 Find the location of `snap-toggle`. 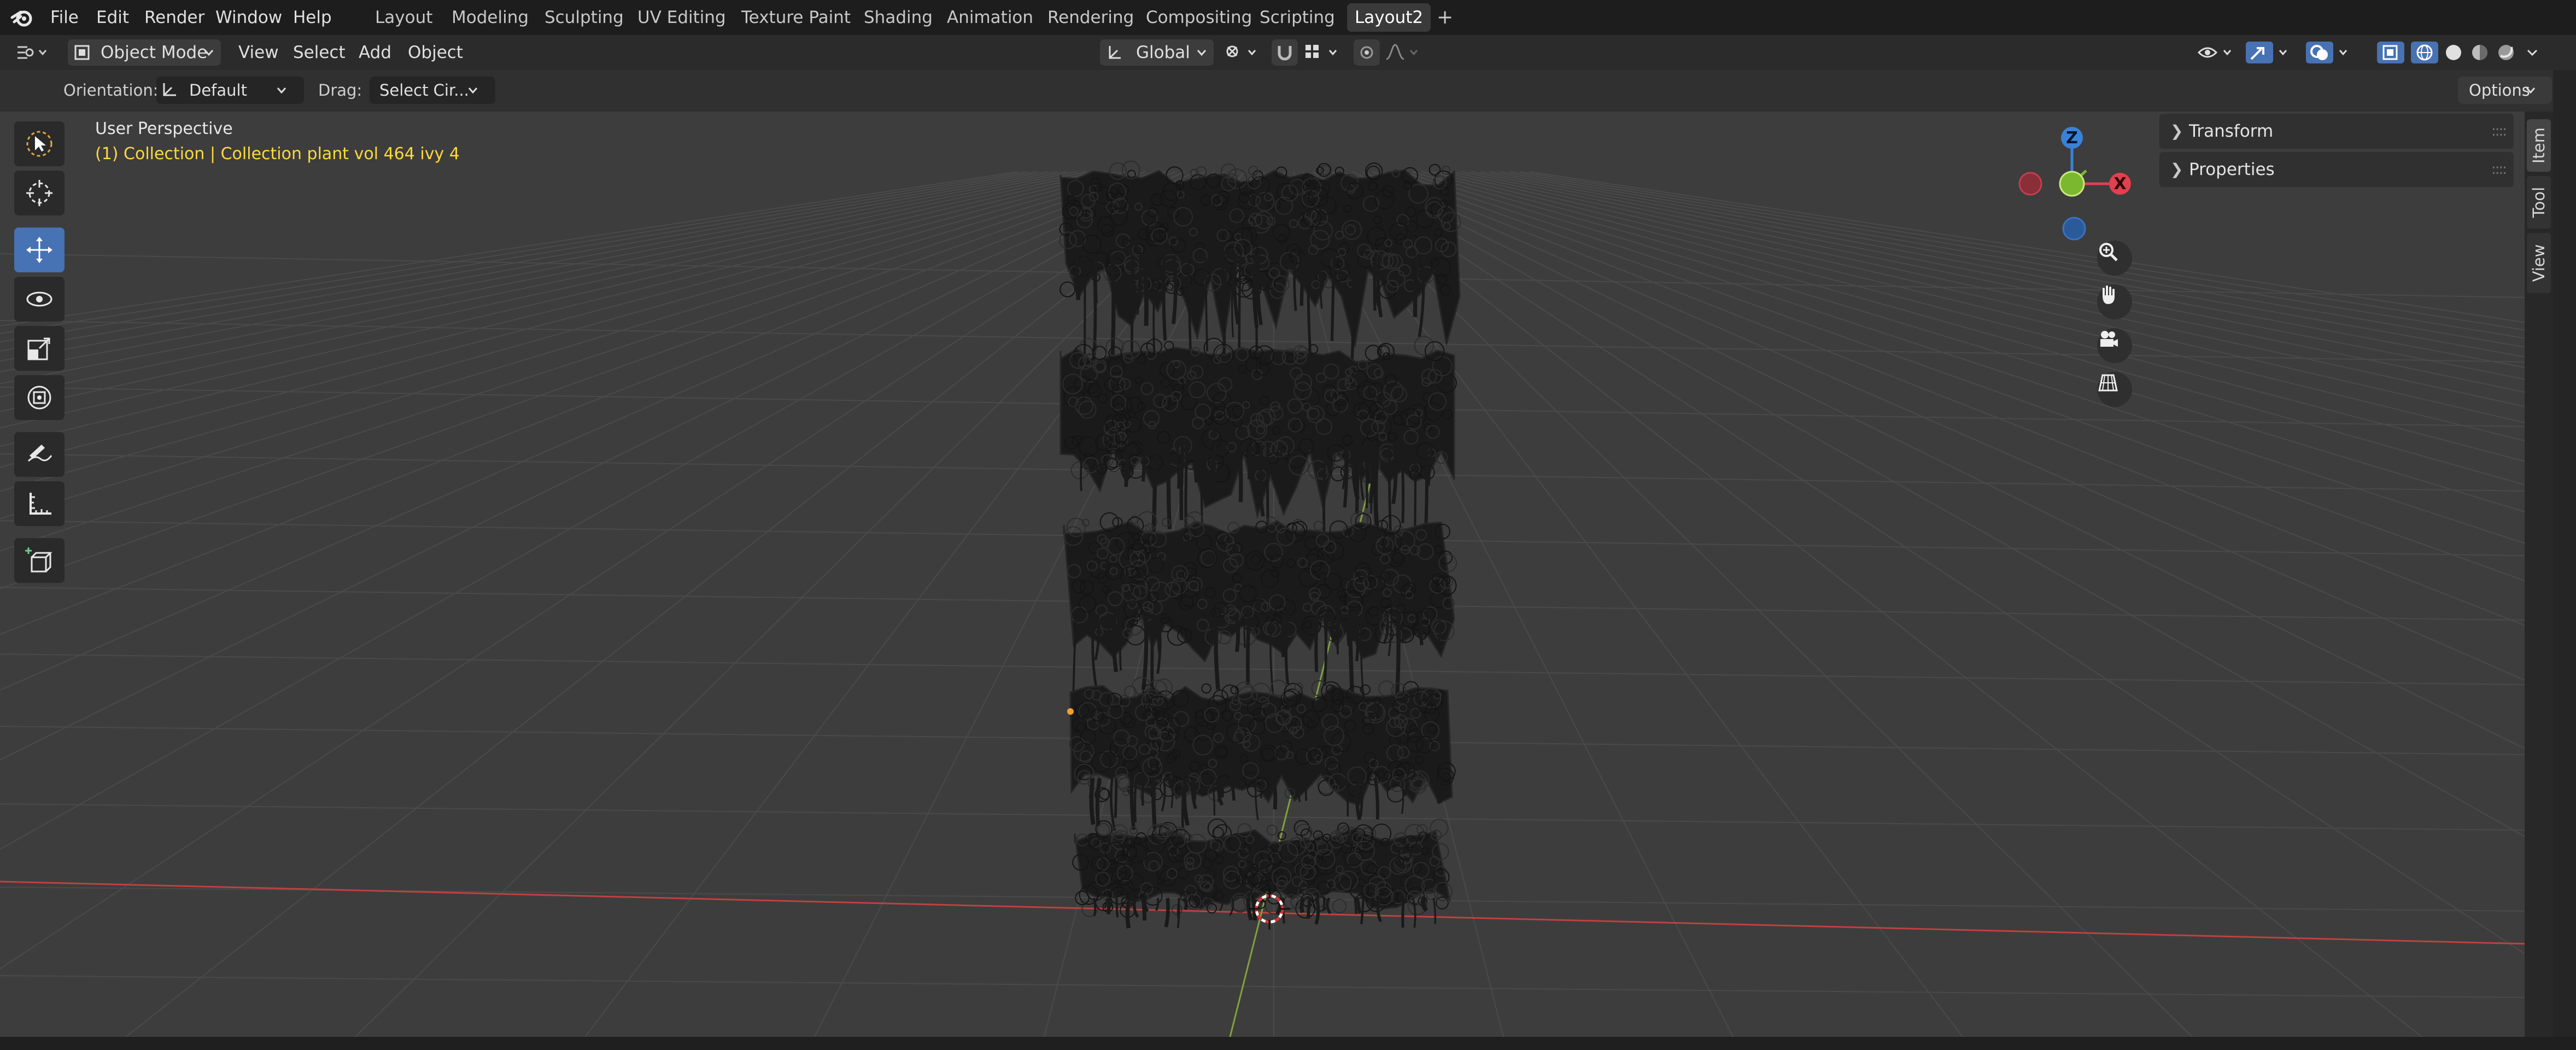

snap-toggle is located at coordinates (1285, 52).